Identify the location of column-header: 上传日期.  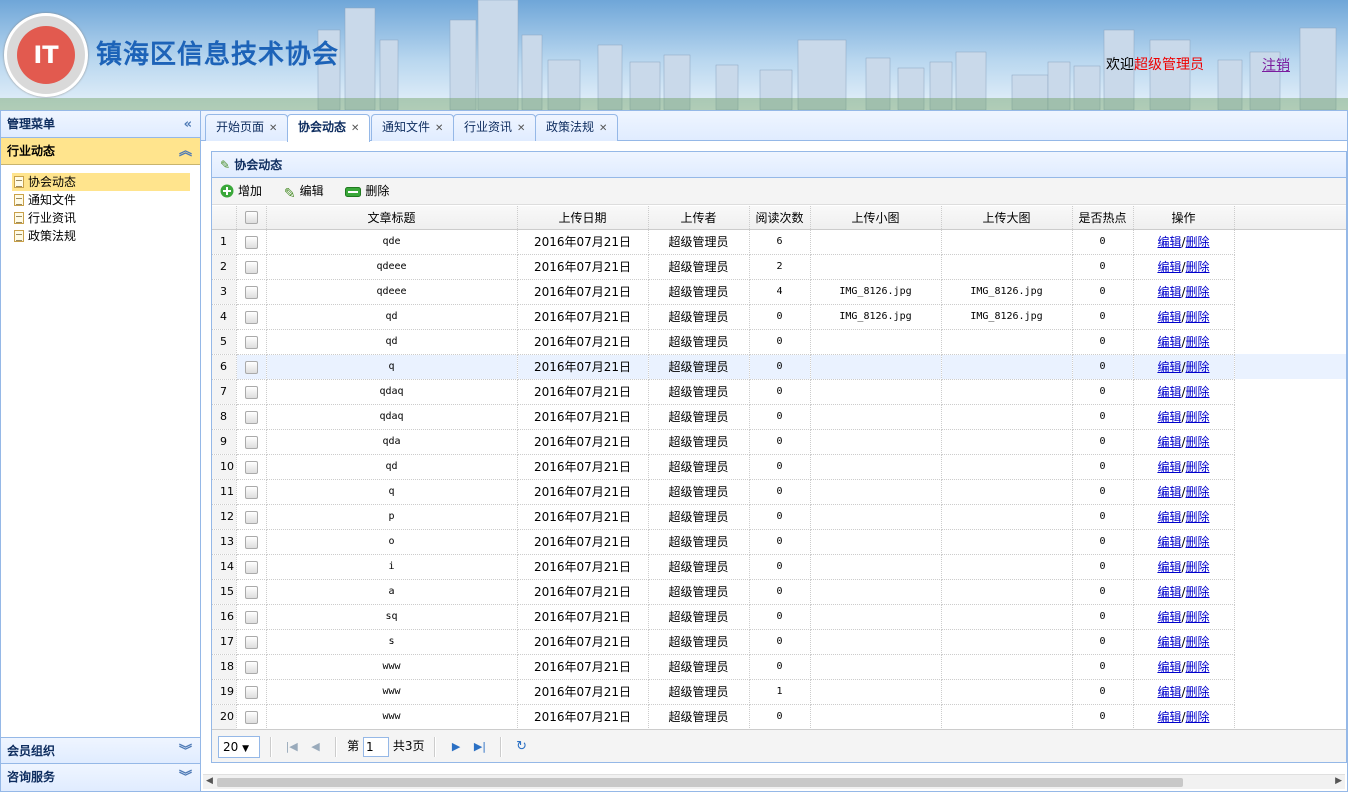
(583, 218).